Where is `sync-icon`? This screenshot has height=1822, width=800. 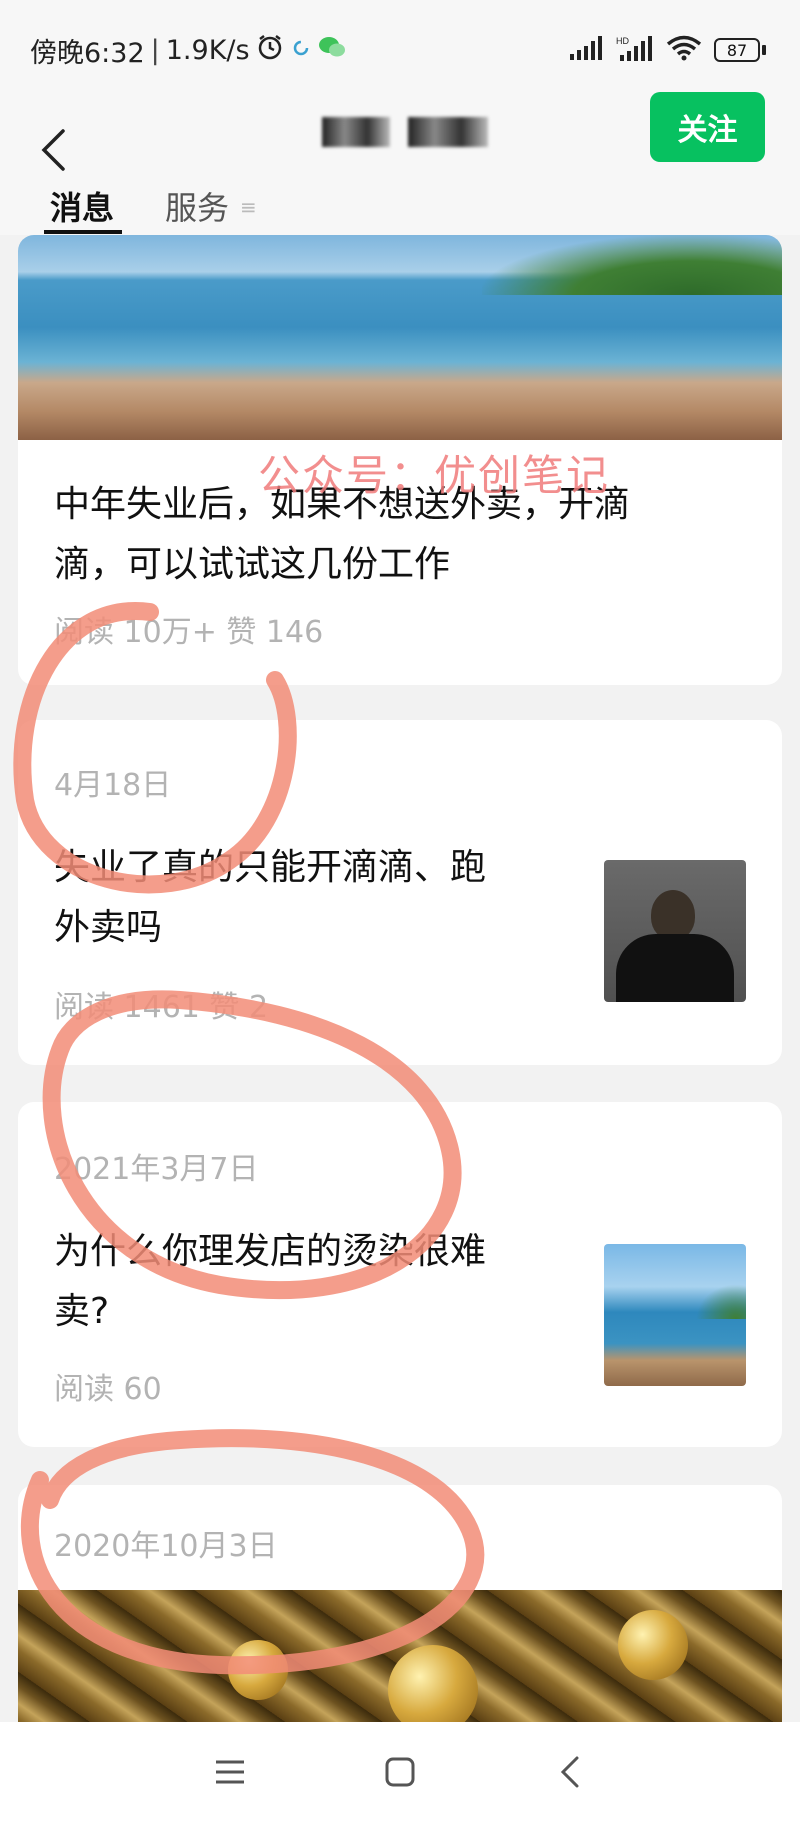
sync-icon is located at coordinates (301, 50).